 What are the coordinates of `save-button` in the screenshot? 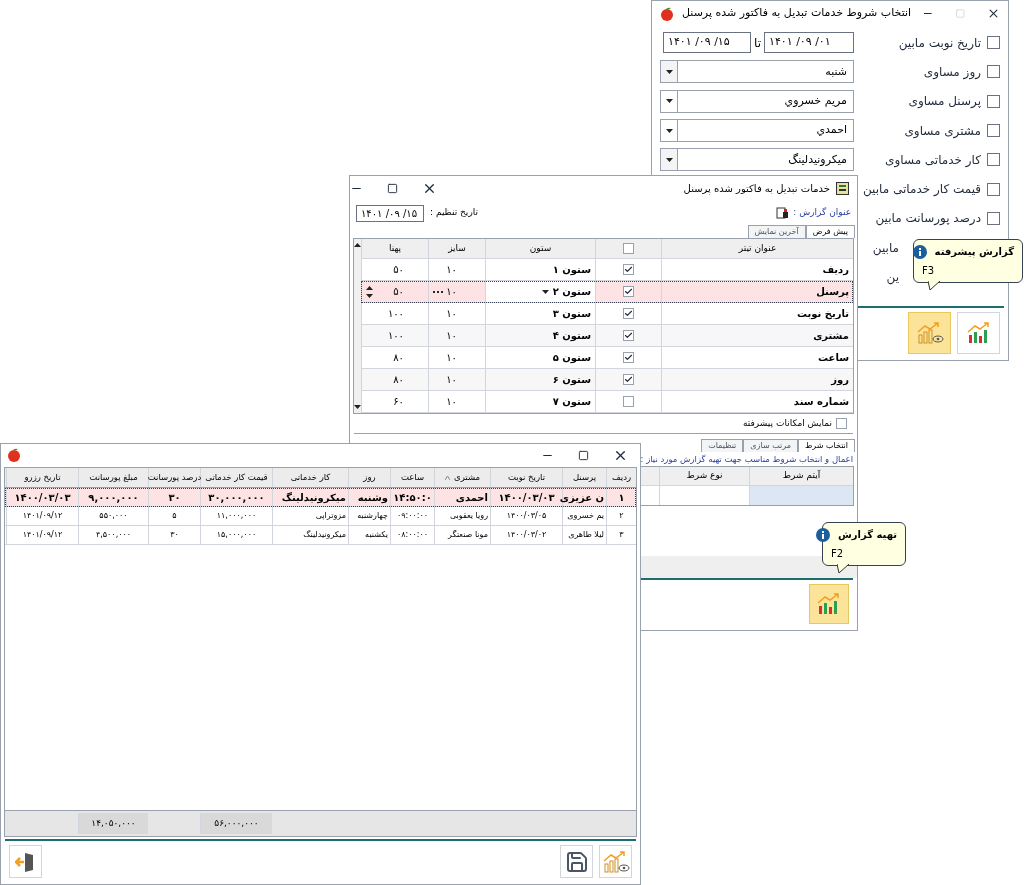 It's located at (576, 861).